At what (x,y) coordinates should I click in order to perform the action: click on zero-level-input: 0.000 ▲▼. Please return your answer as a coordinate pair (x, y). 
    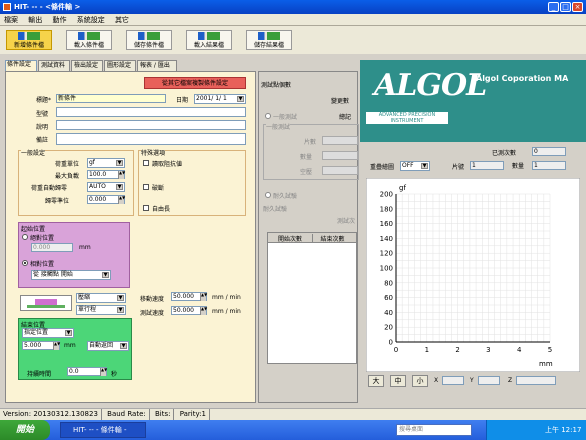
    Looking at the image, I should click on (106, 199).